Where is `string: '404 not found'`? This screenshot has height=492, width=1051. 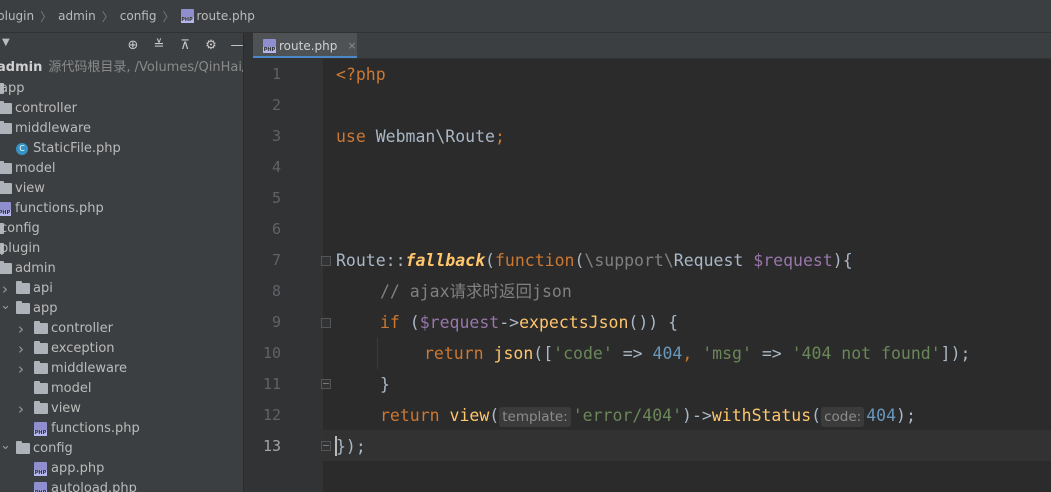
string: '404 not found' is located at coordinates (866, 353).